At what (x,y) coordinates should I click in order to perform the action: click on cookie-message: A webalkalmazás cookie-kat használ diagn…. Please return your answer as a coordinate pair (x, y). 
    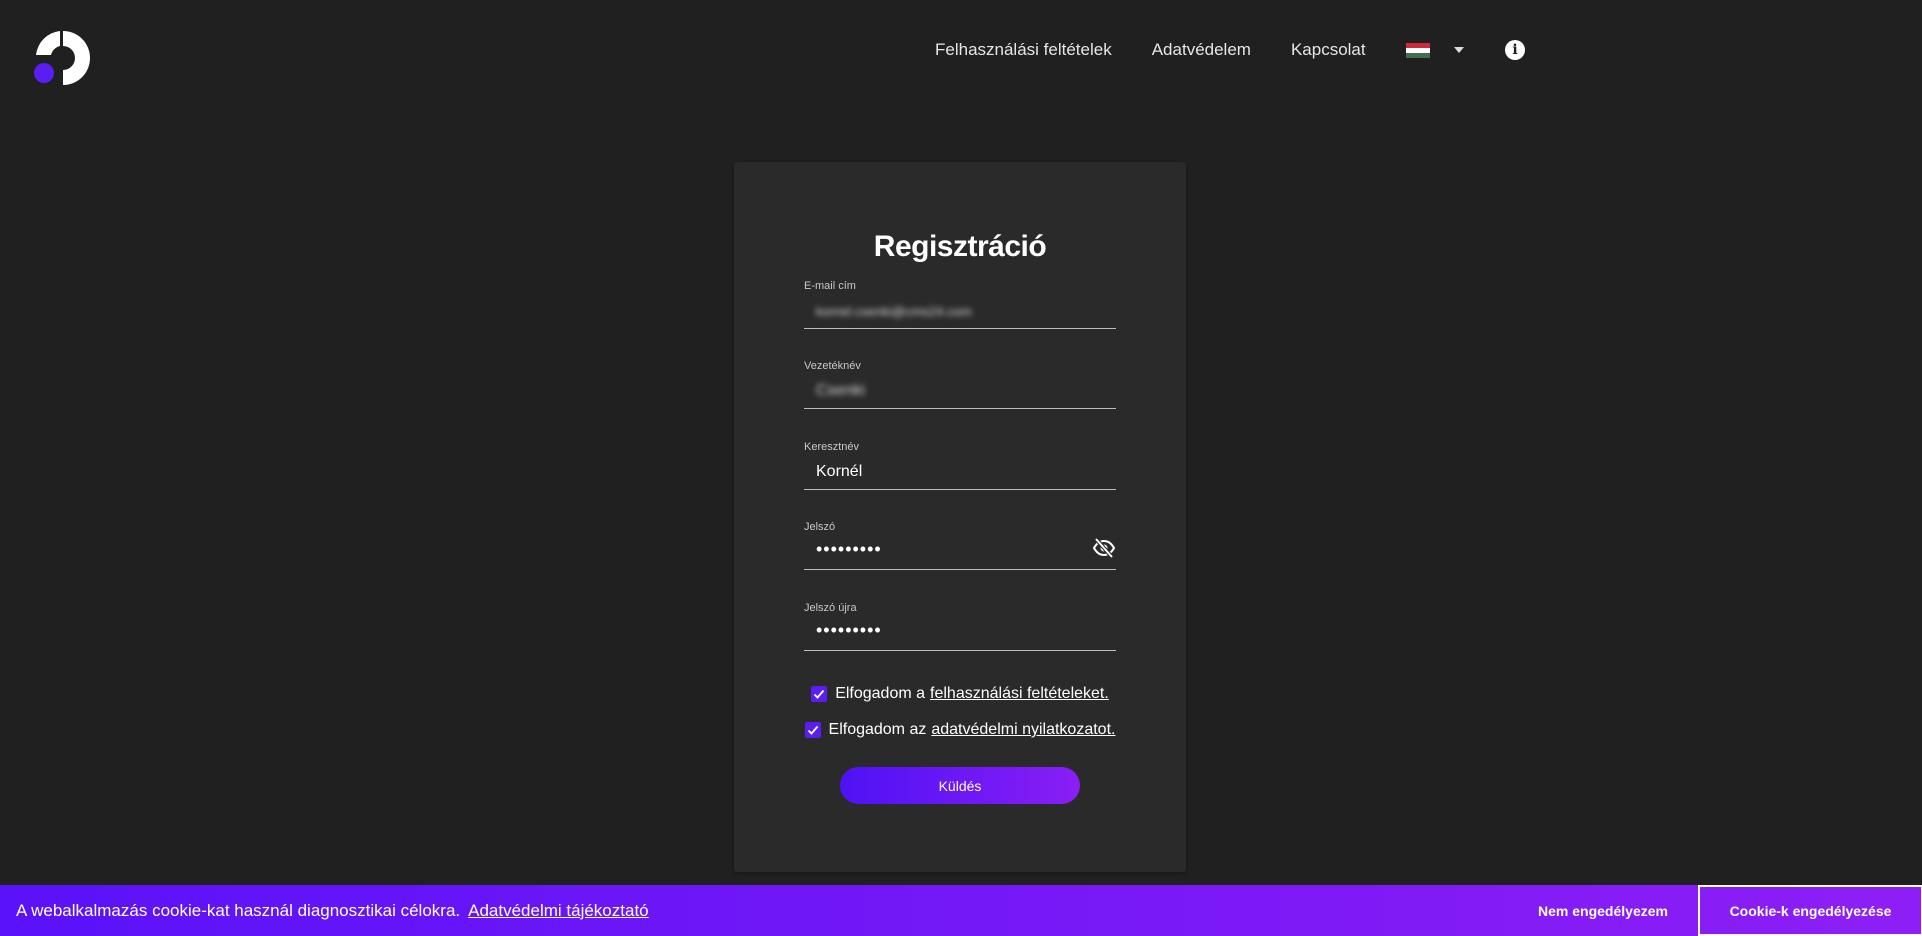
    Looking at the image, I should click on (238, 910).